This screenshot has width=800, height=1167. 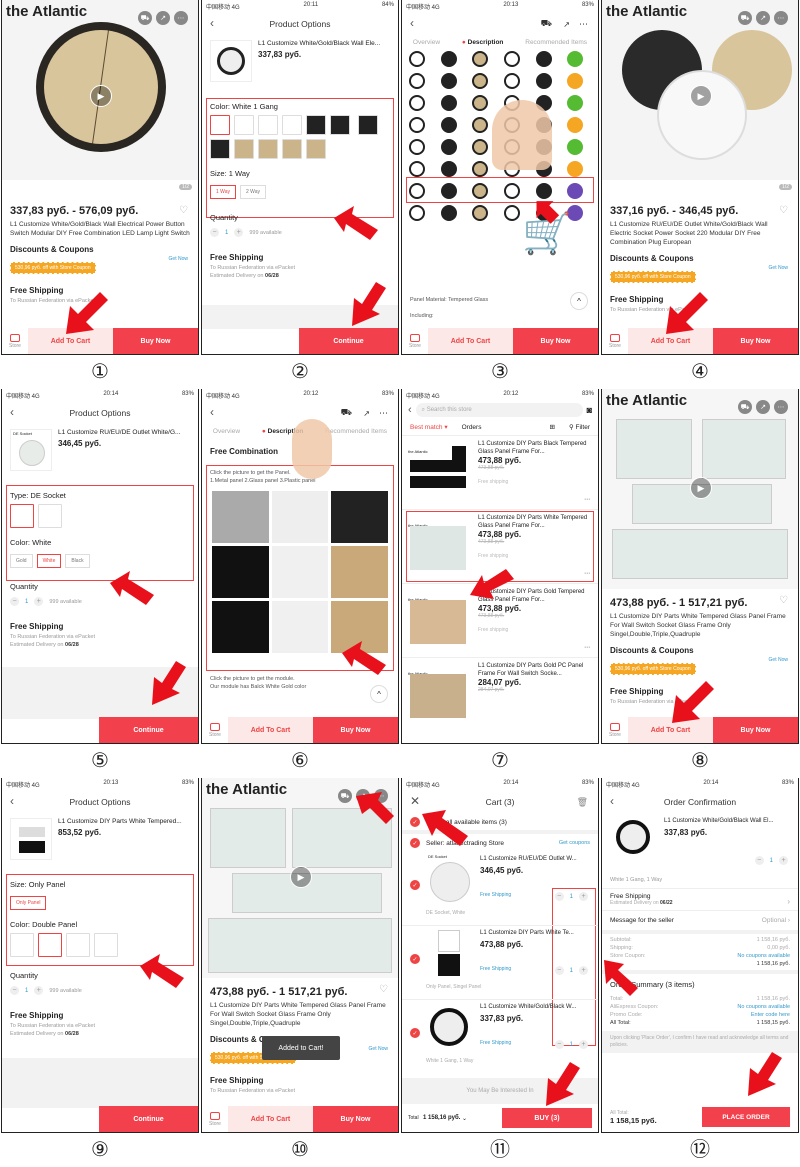 What do you see at coordinates (356, 431) in the screenshot?
I see `tab-recommended: Recommended Items` at bounding box center [356, 431].